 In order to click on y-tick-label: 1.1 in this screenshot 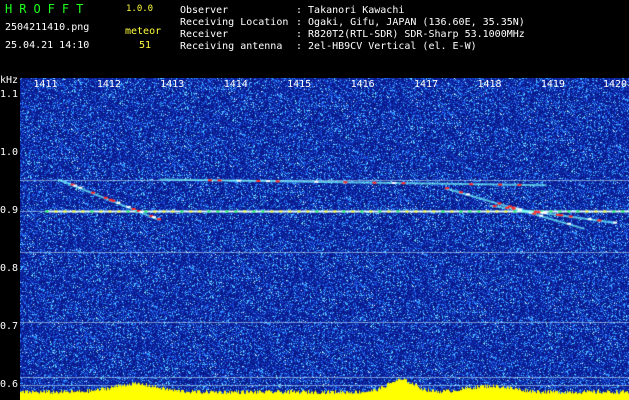, I will do `click(9, 95)`.